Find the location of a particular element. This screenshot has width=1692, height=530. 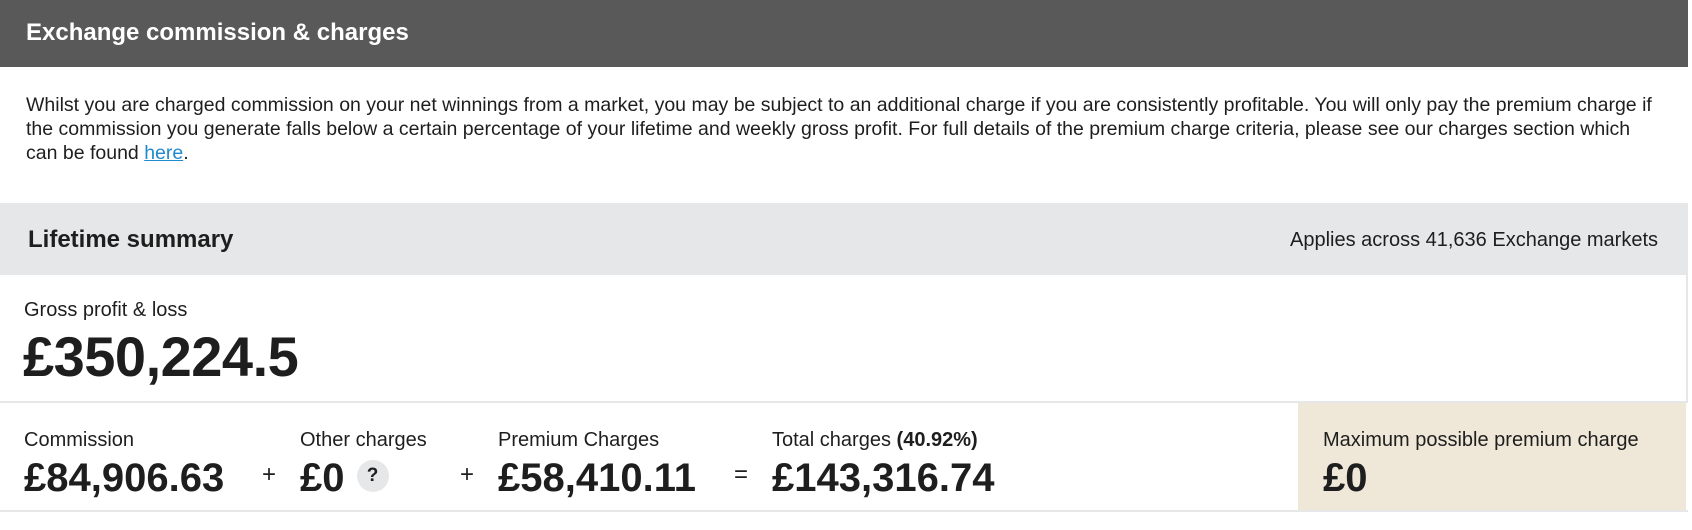

charges-link: here is located at coordinates (163, 153).